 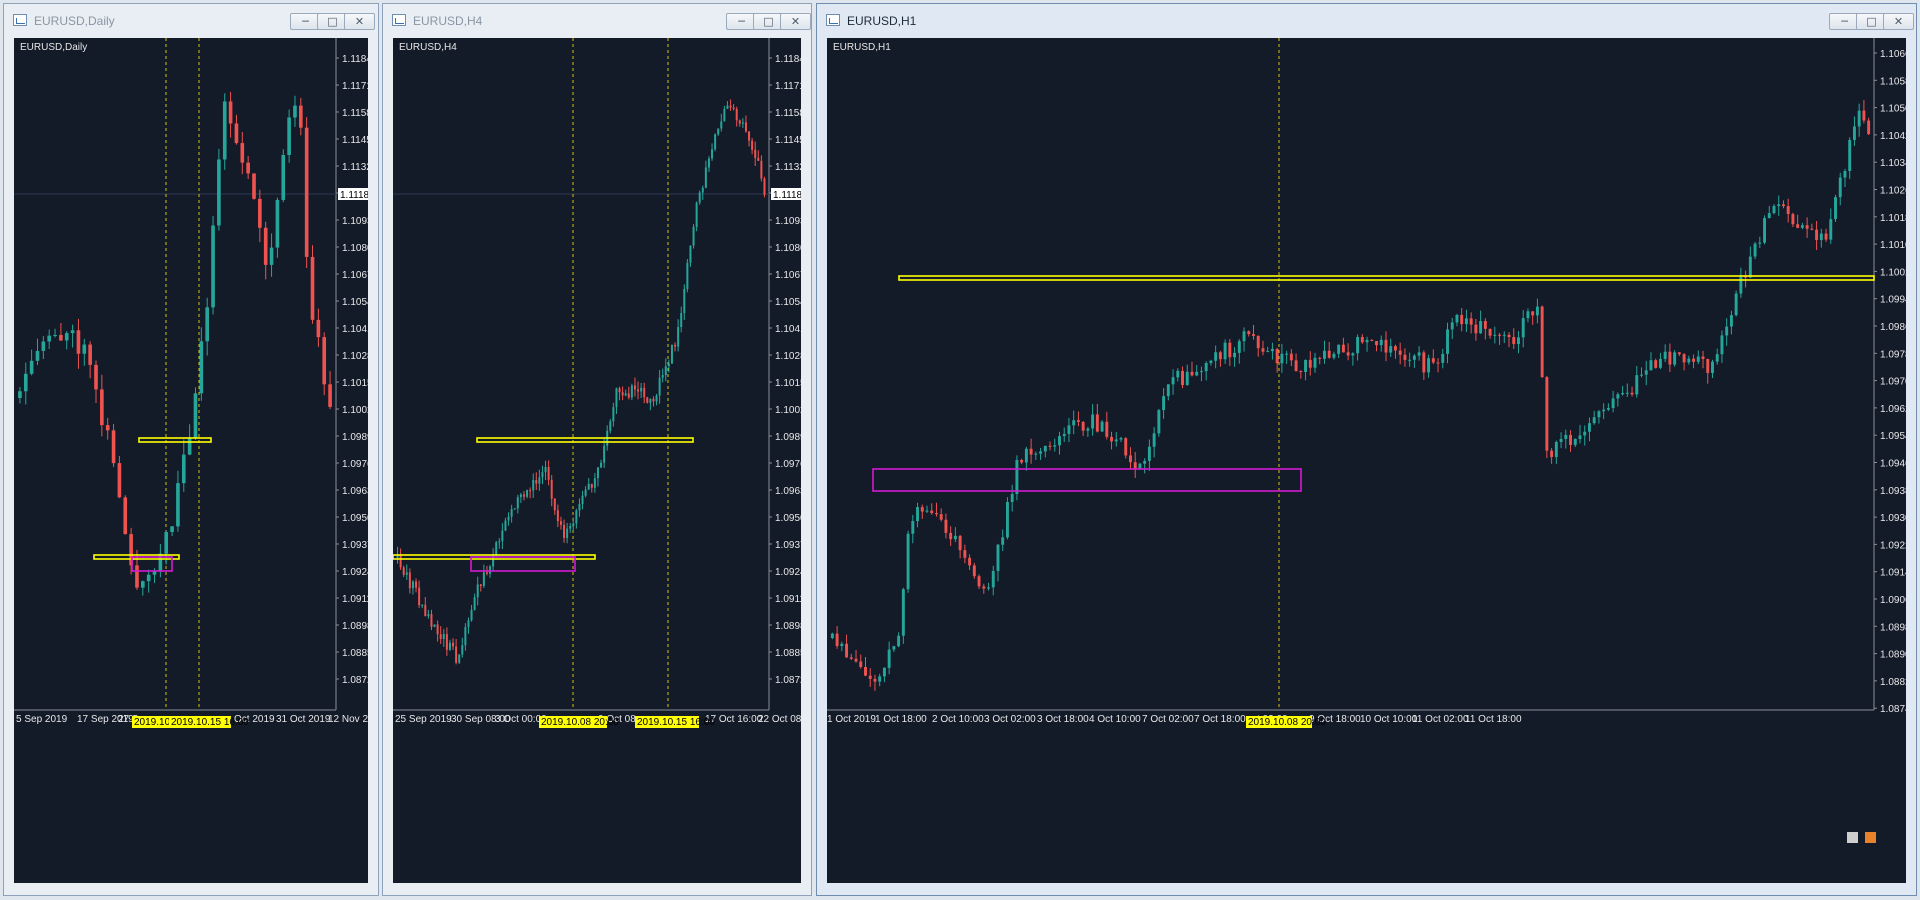 What do you see at coordinates (355, 383) in the screenshot?
I see `price-axis-label: 1.10150` at bounding box center [355, 383].